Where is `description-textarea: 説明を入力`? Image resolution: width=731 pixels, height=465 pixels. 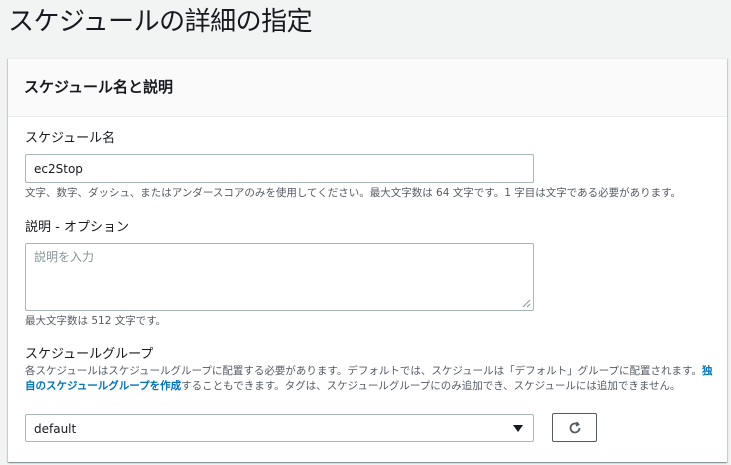
description-textarea: 説明を入力 is located at coordinates (279, 277).